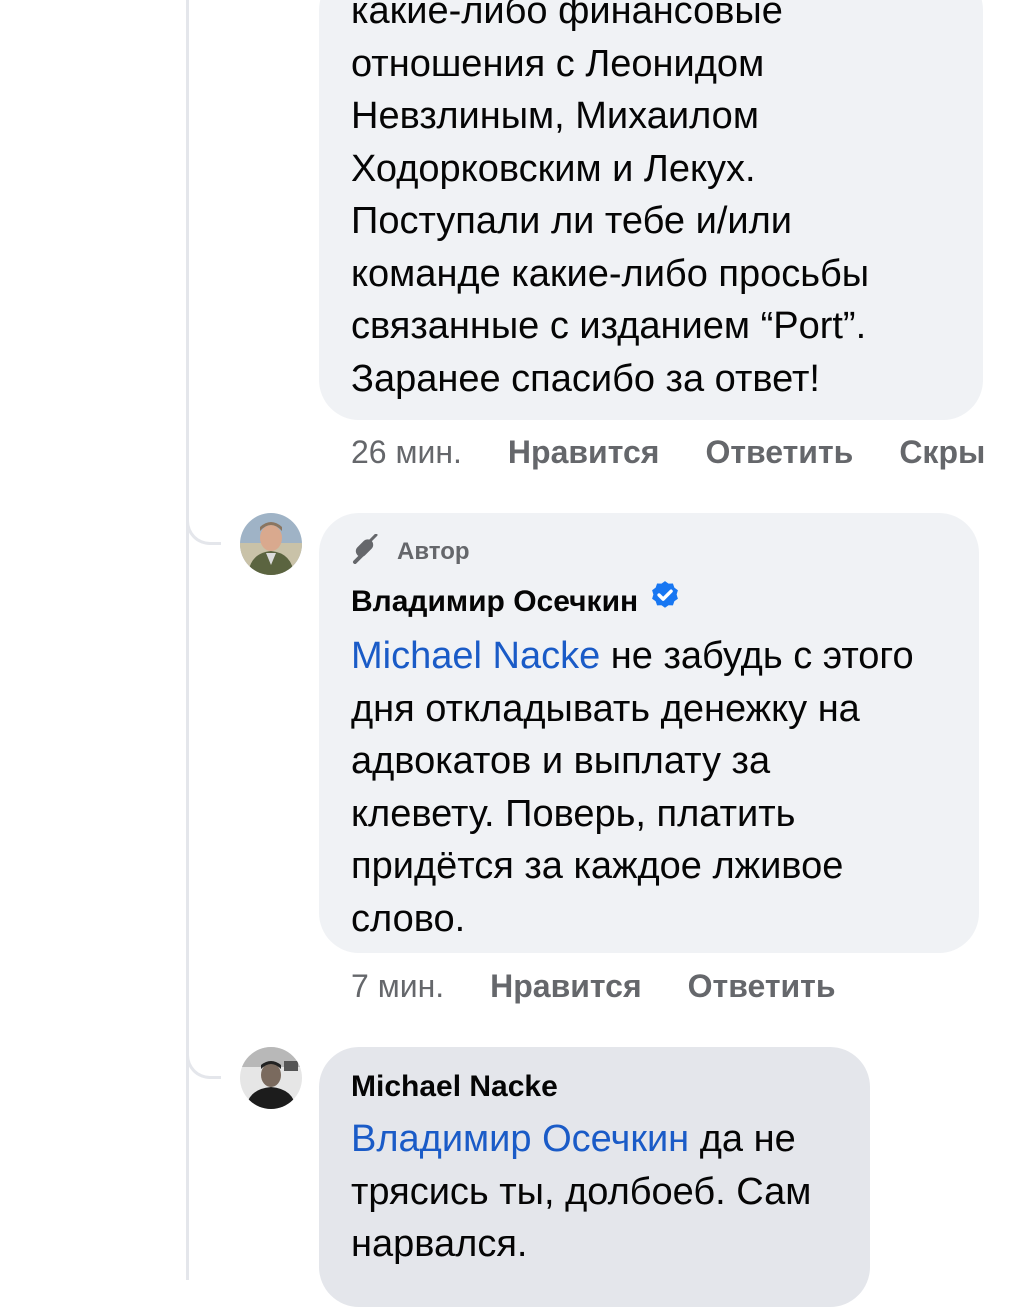  Describe the element at coordinates (610, 273) in the screenshot. I see `comment-text-line: команде какие-либо просьбы` at that location.